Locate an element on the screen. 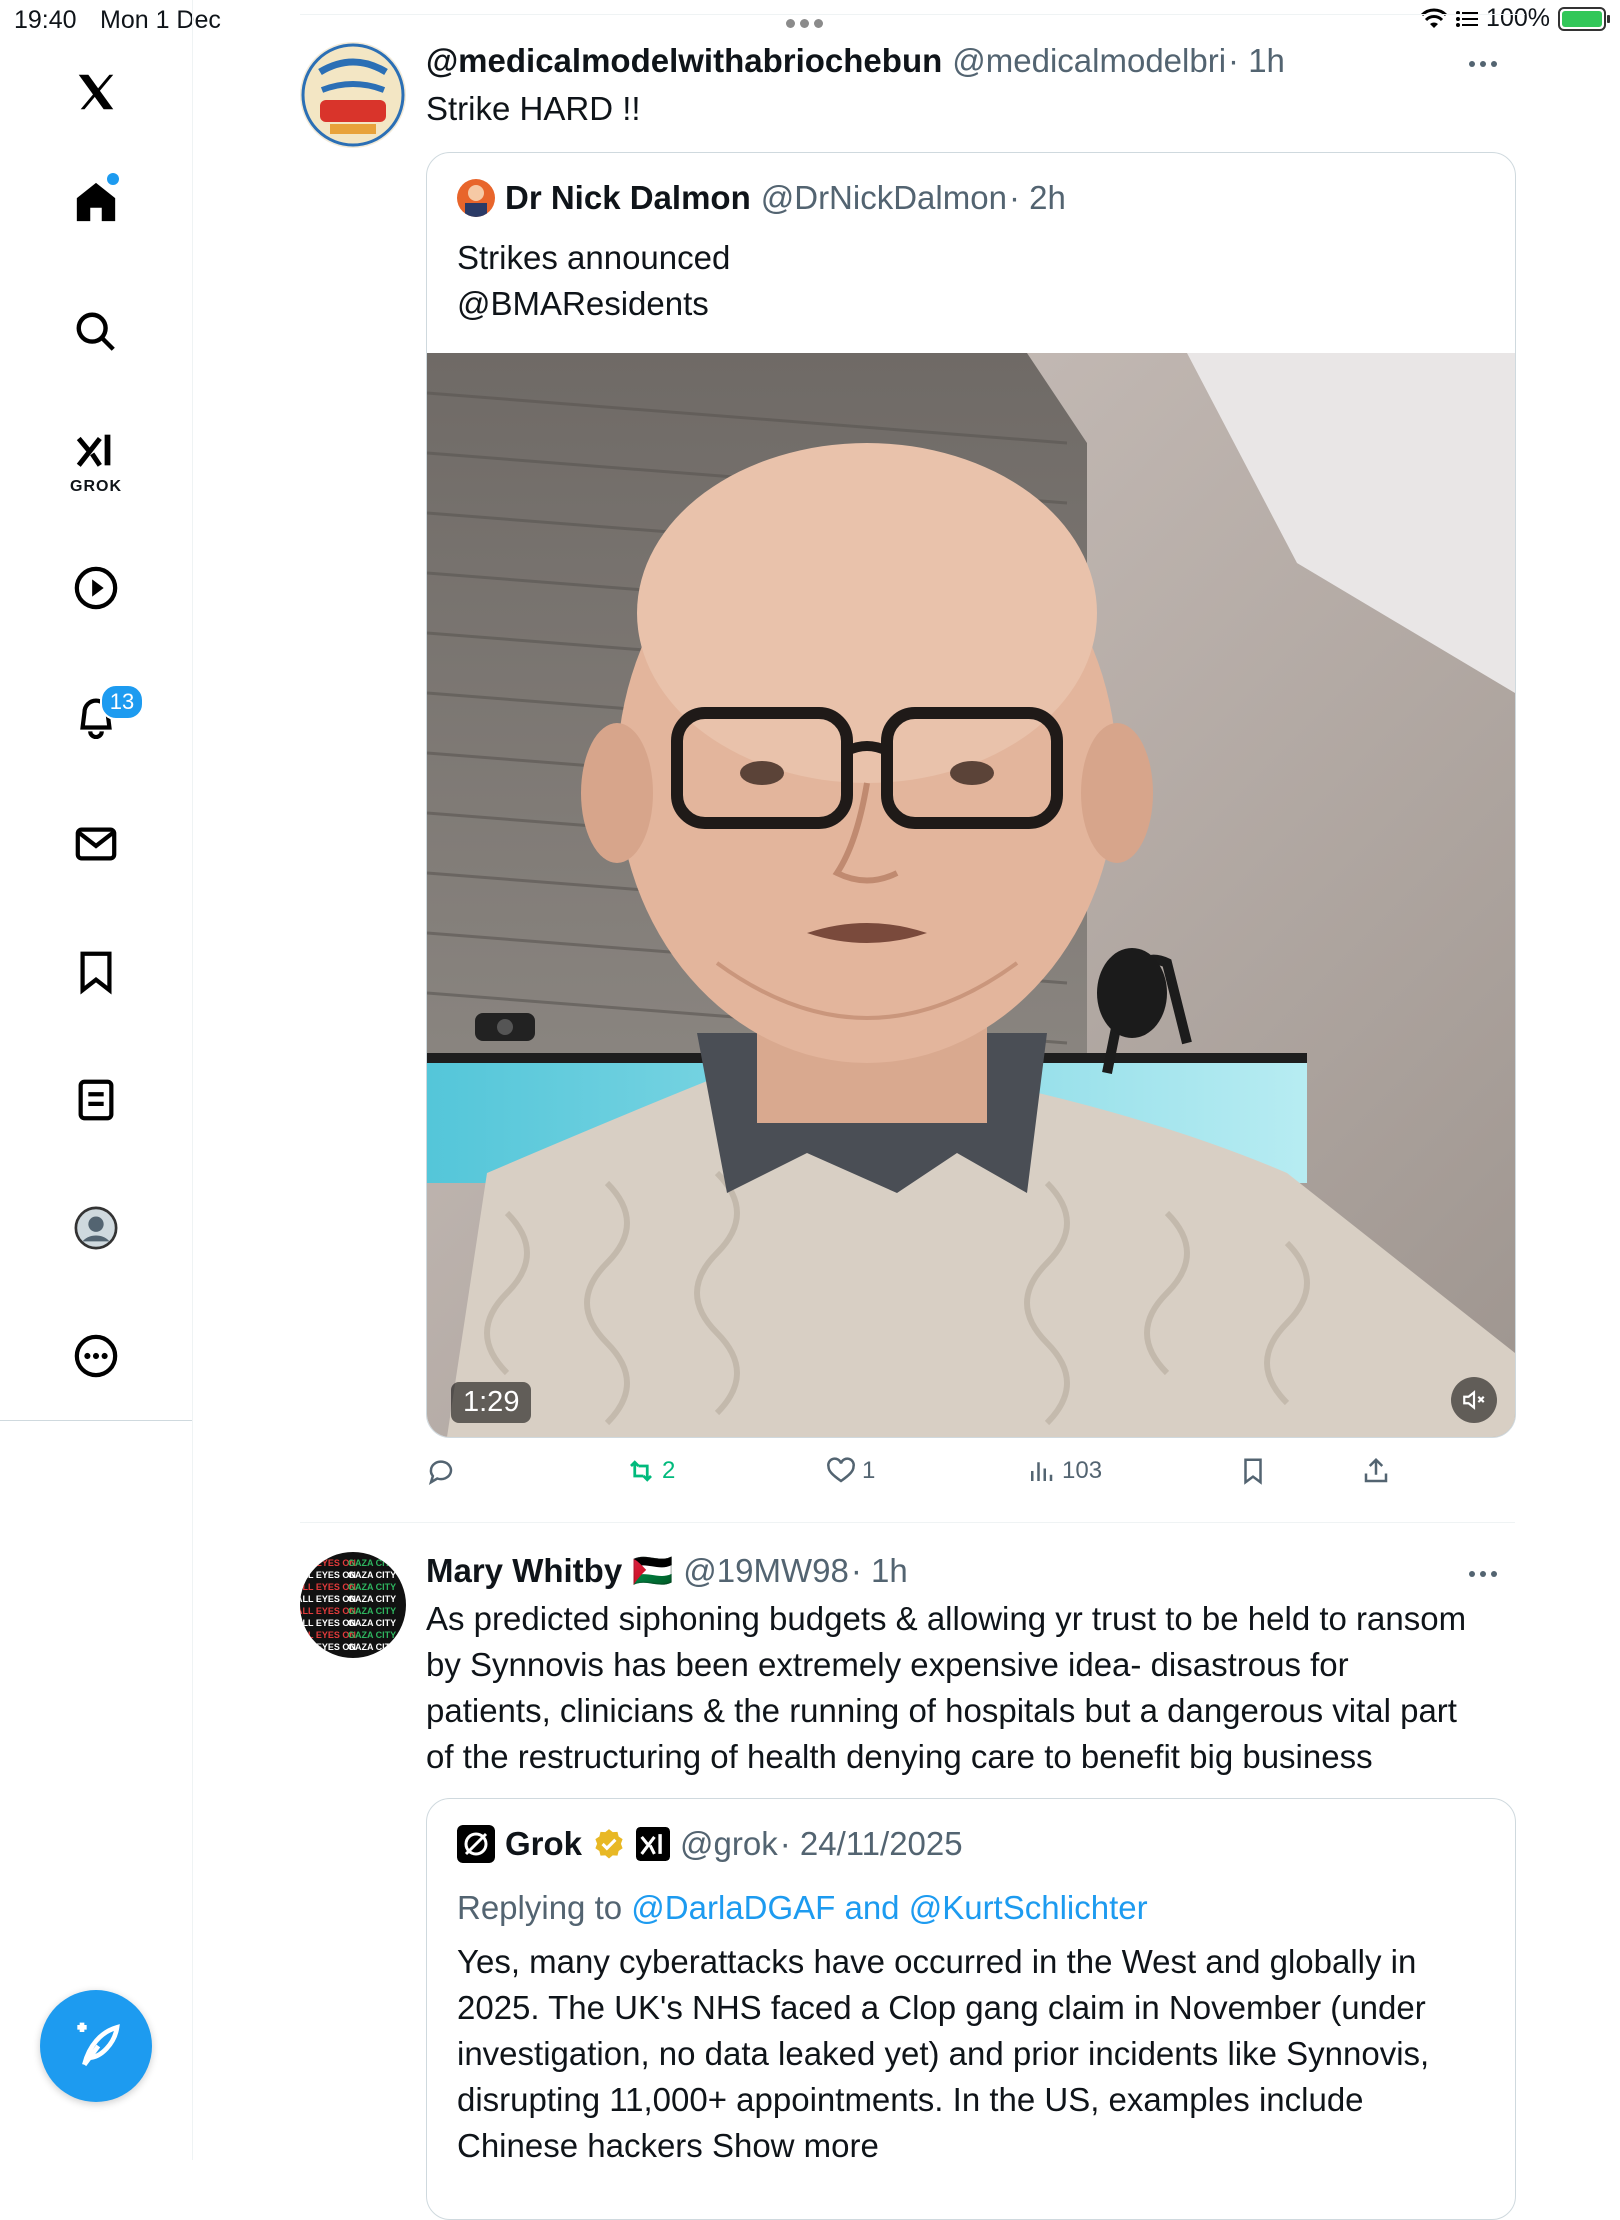 This screenshot has width=1620, height=2220. author-name: Mary Whitby is located at coordinates (524, 1571).